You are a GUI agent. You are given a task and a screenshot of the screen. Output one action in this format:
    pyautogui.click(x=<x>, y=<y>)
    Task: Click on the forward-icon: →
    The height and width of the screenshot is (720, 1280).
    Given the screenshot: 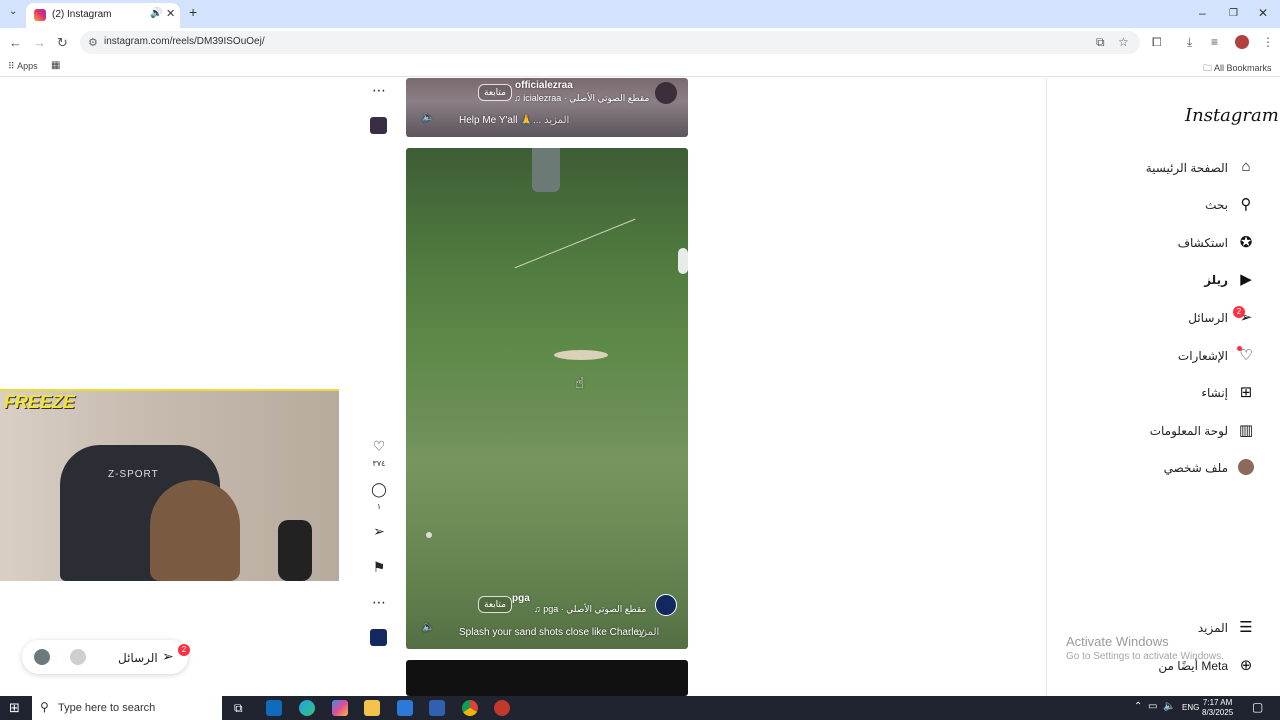 What is the action you would take?
    pyautogui.click(x=39, y=42)
    